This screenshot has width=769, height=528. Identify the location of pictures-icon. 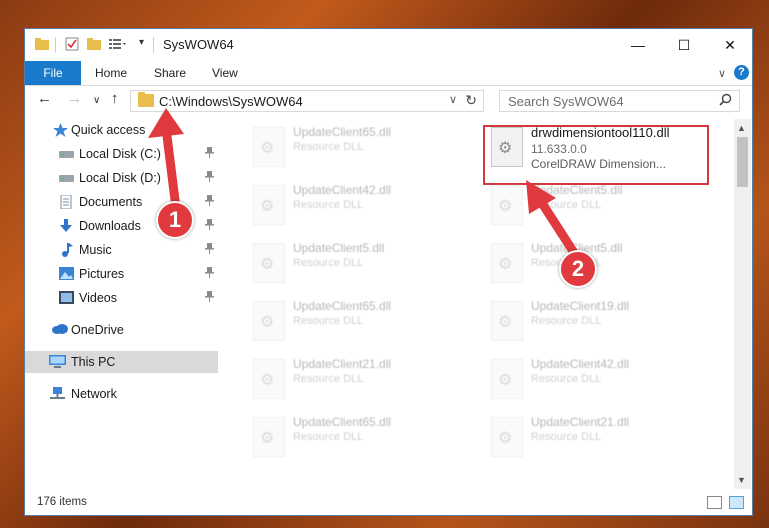
(66, 273).